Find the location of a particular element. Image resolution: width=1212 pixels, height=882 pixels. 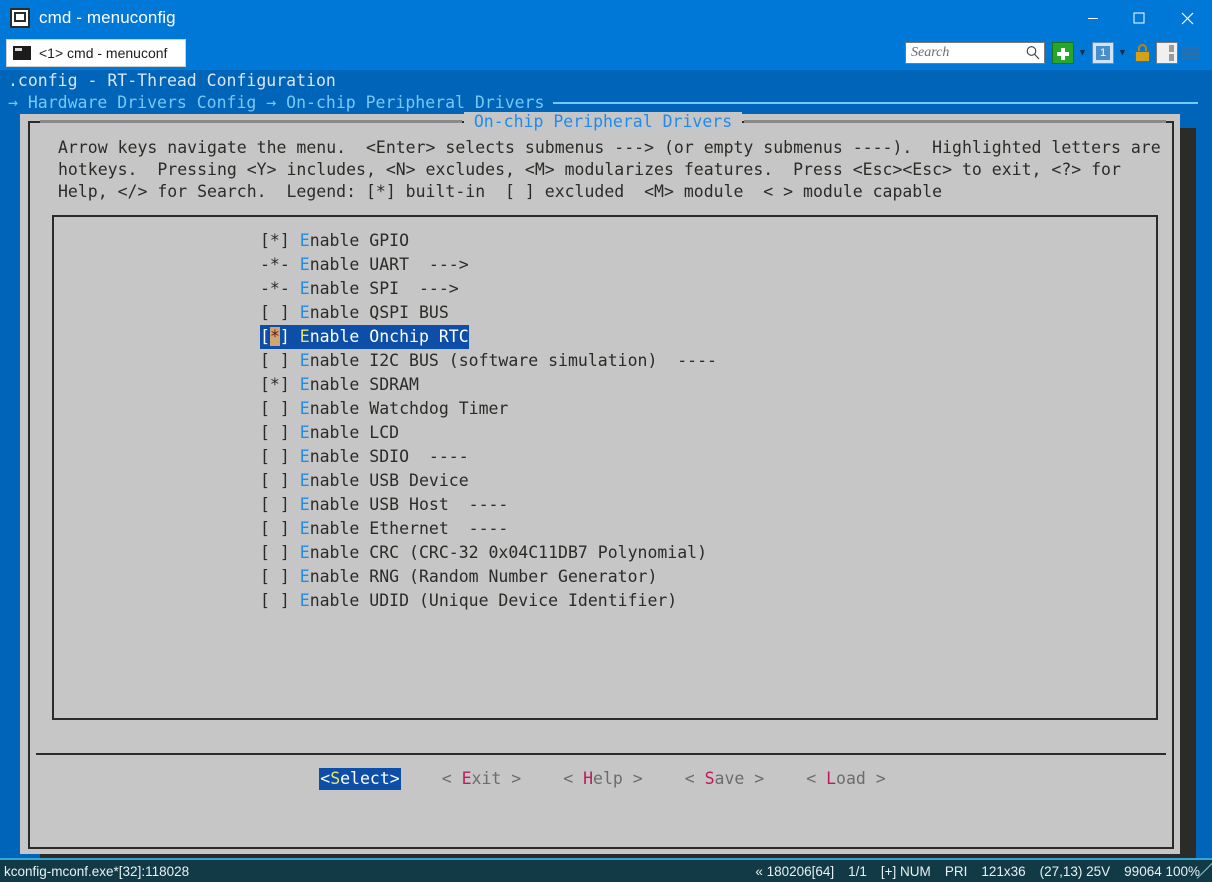

search-placeholder: Search is located at coordinates (930, 52).